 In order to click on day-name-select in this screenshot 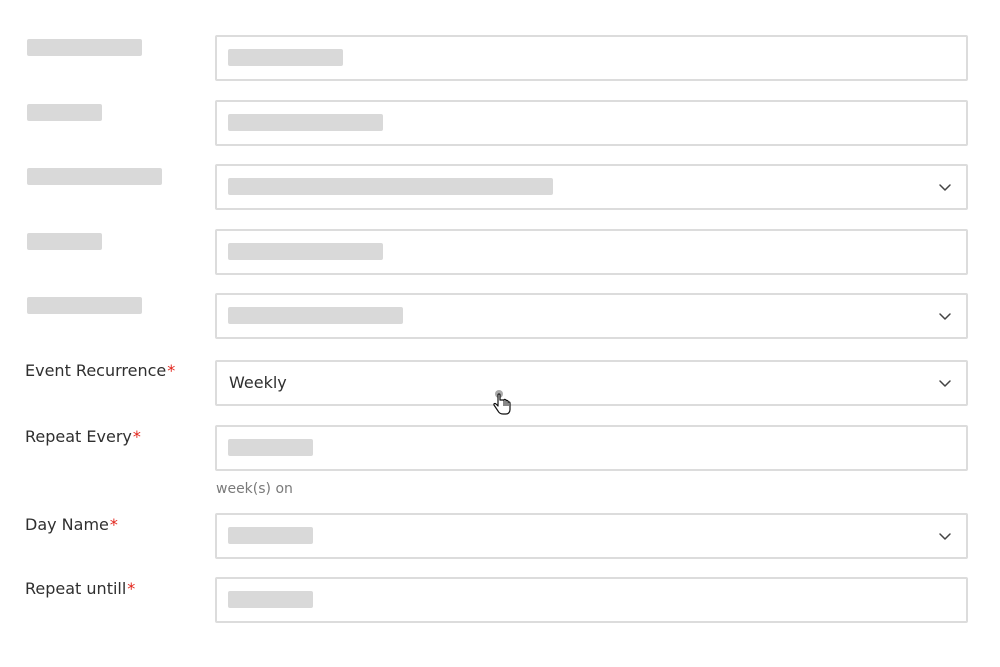, I will do `click(591, 536)`.